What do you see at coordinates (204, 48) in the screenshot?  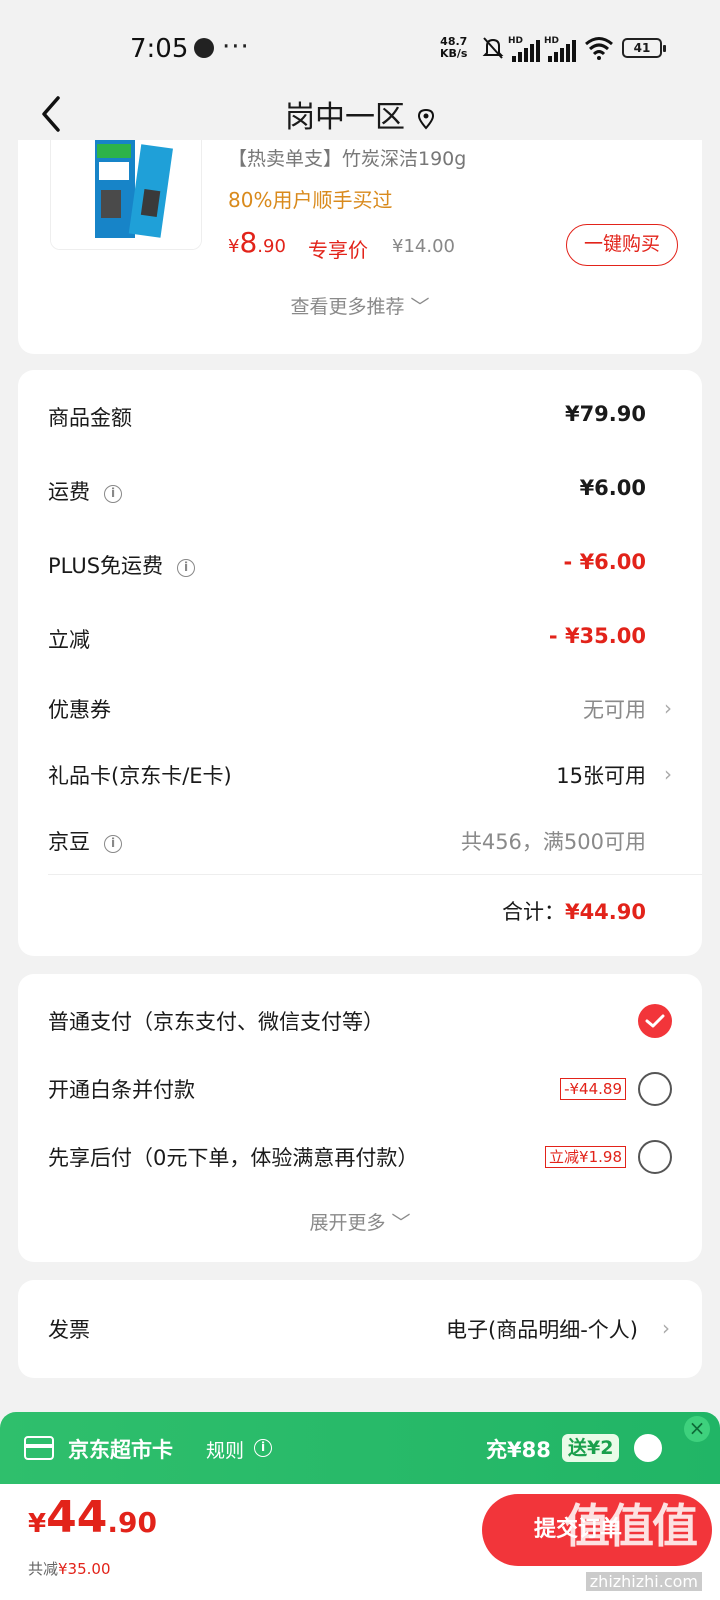 I see `notification-dot-icon` at bounding box center [204, 48].